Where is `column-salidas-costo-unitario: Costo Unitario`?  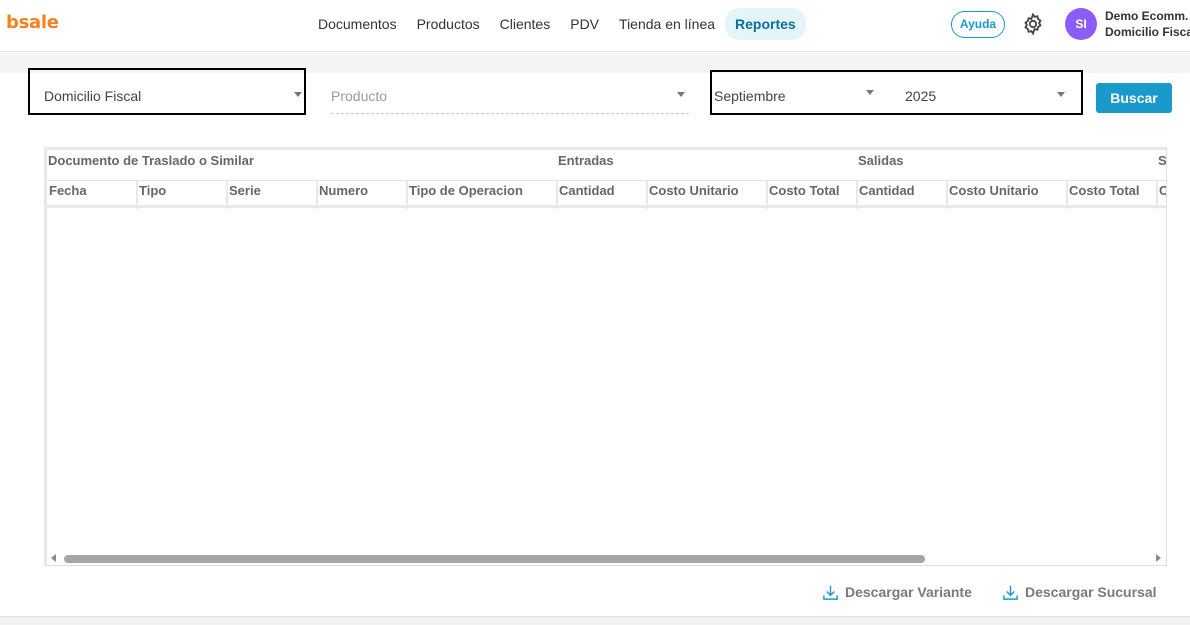 column-salidas-costo-unitario: Costo Unitario is located at coordinates (1008, 195).